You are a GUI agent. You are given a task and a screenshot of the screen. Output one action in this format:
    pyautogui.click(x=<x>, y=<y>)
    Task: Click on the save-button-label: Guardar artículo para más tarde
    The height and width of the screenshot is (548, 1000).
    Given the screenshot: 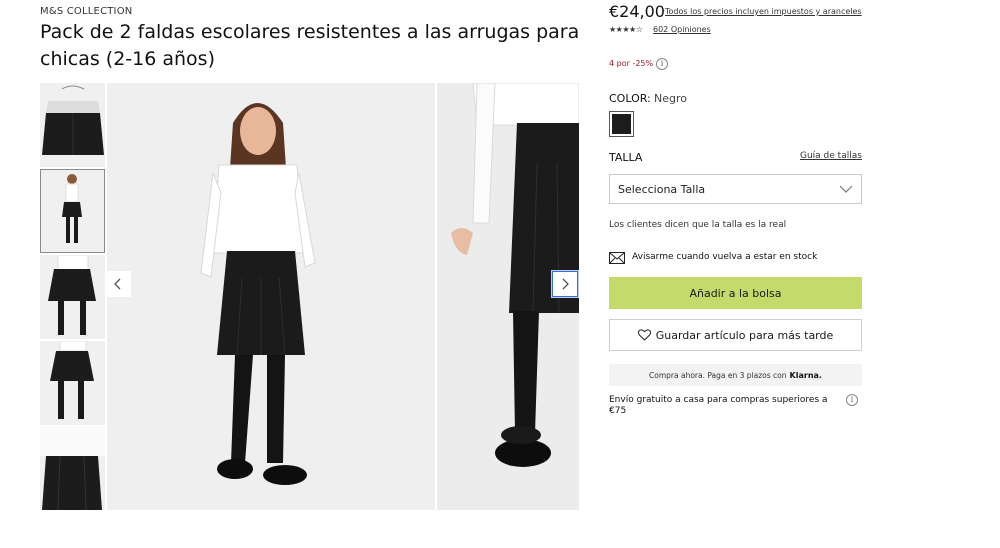 What is the action you would take?
    pyautogui.click(x=744, y=335)
    